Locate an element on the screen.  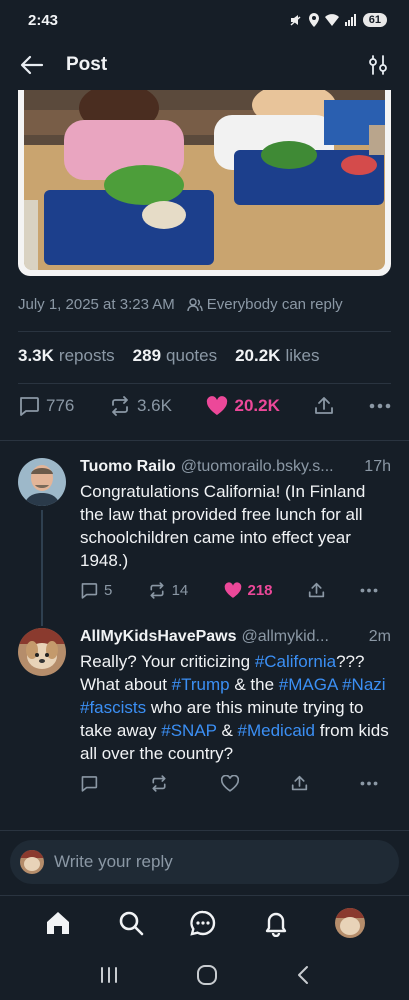
recent-apps-icon is located at coordinates (109, 975).